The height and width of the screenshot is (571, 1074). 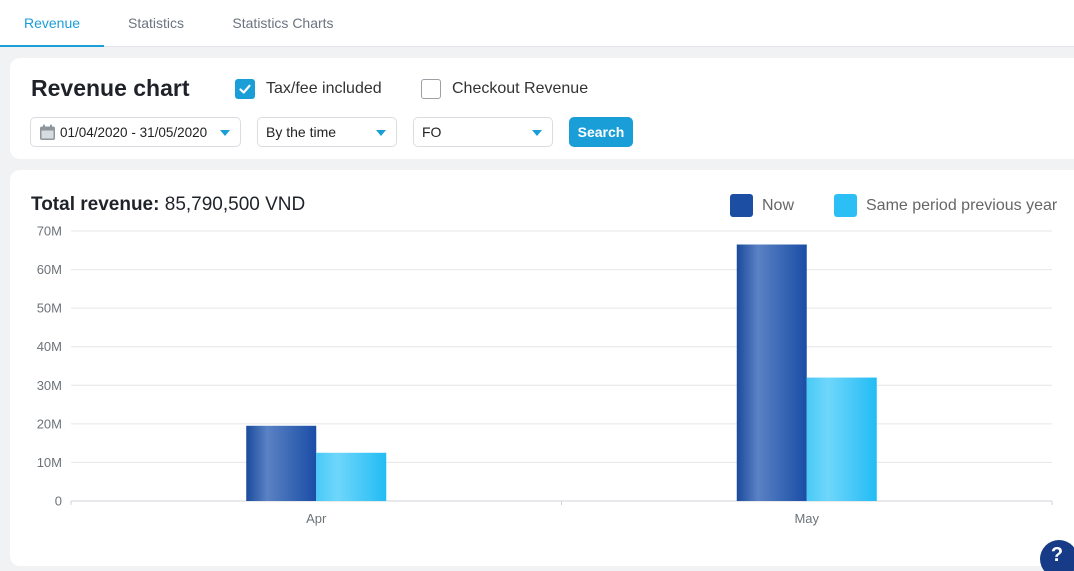 What do you see at coordinates (316, 518) in the screenshot?
I see `x-category-label: Apr` at bounding box center [316, 518].